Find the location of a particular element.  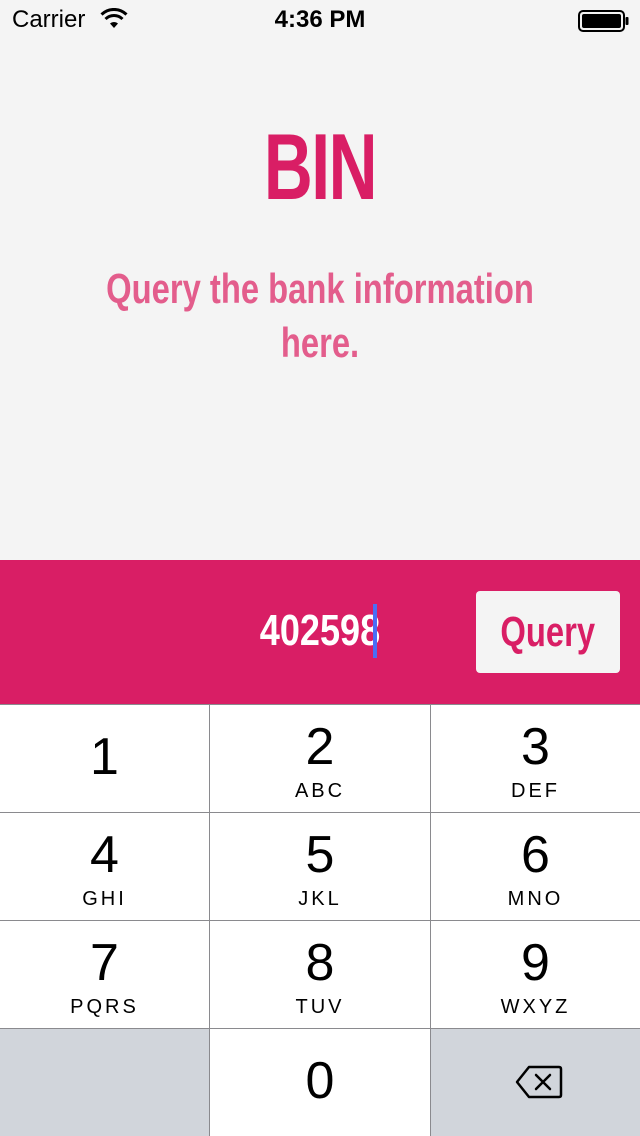

key-3: 3 DEF is located at coordinates (535, 758).